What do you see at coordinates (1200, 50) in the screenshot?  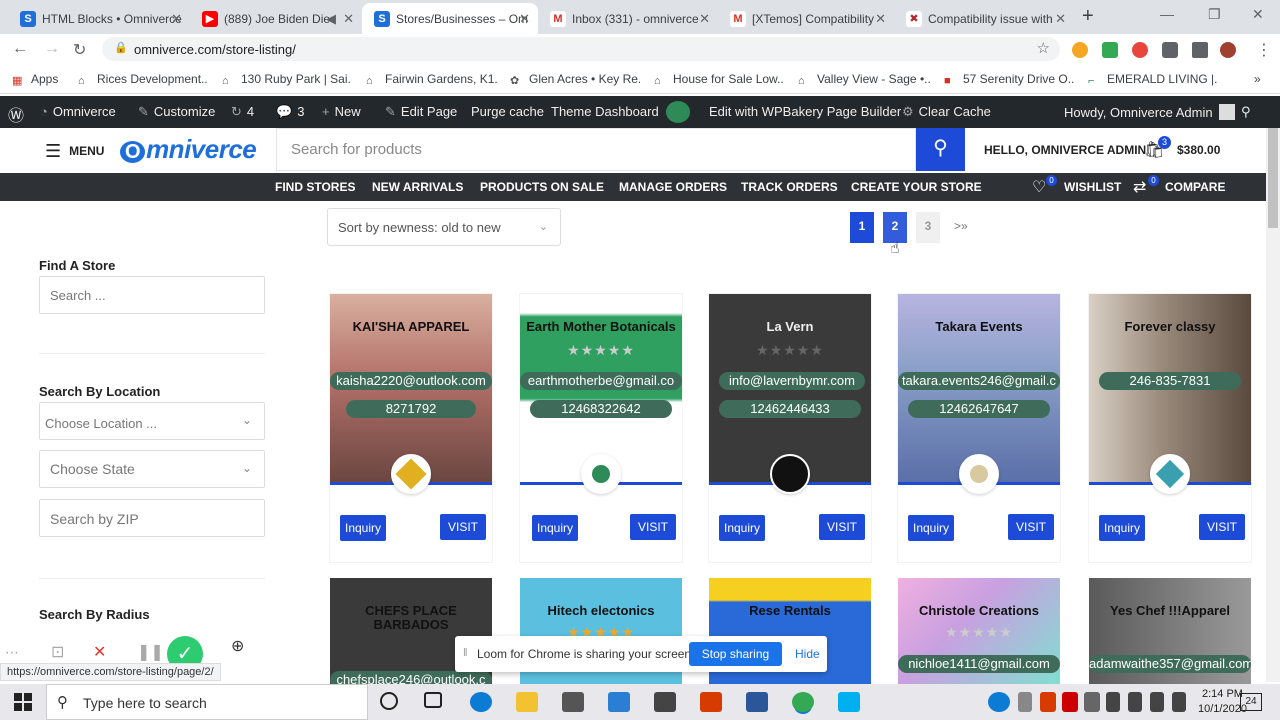 I see `reading-list-icon` at bounding box center [1200, 50].